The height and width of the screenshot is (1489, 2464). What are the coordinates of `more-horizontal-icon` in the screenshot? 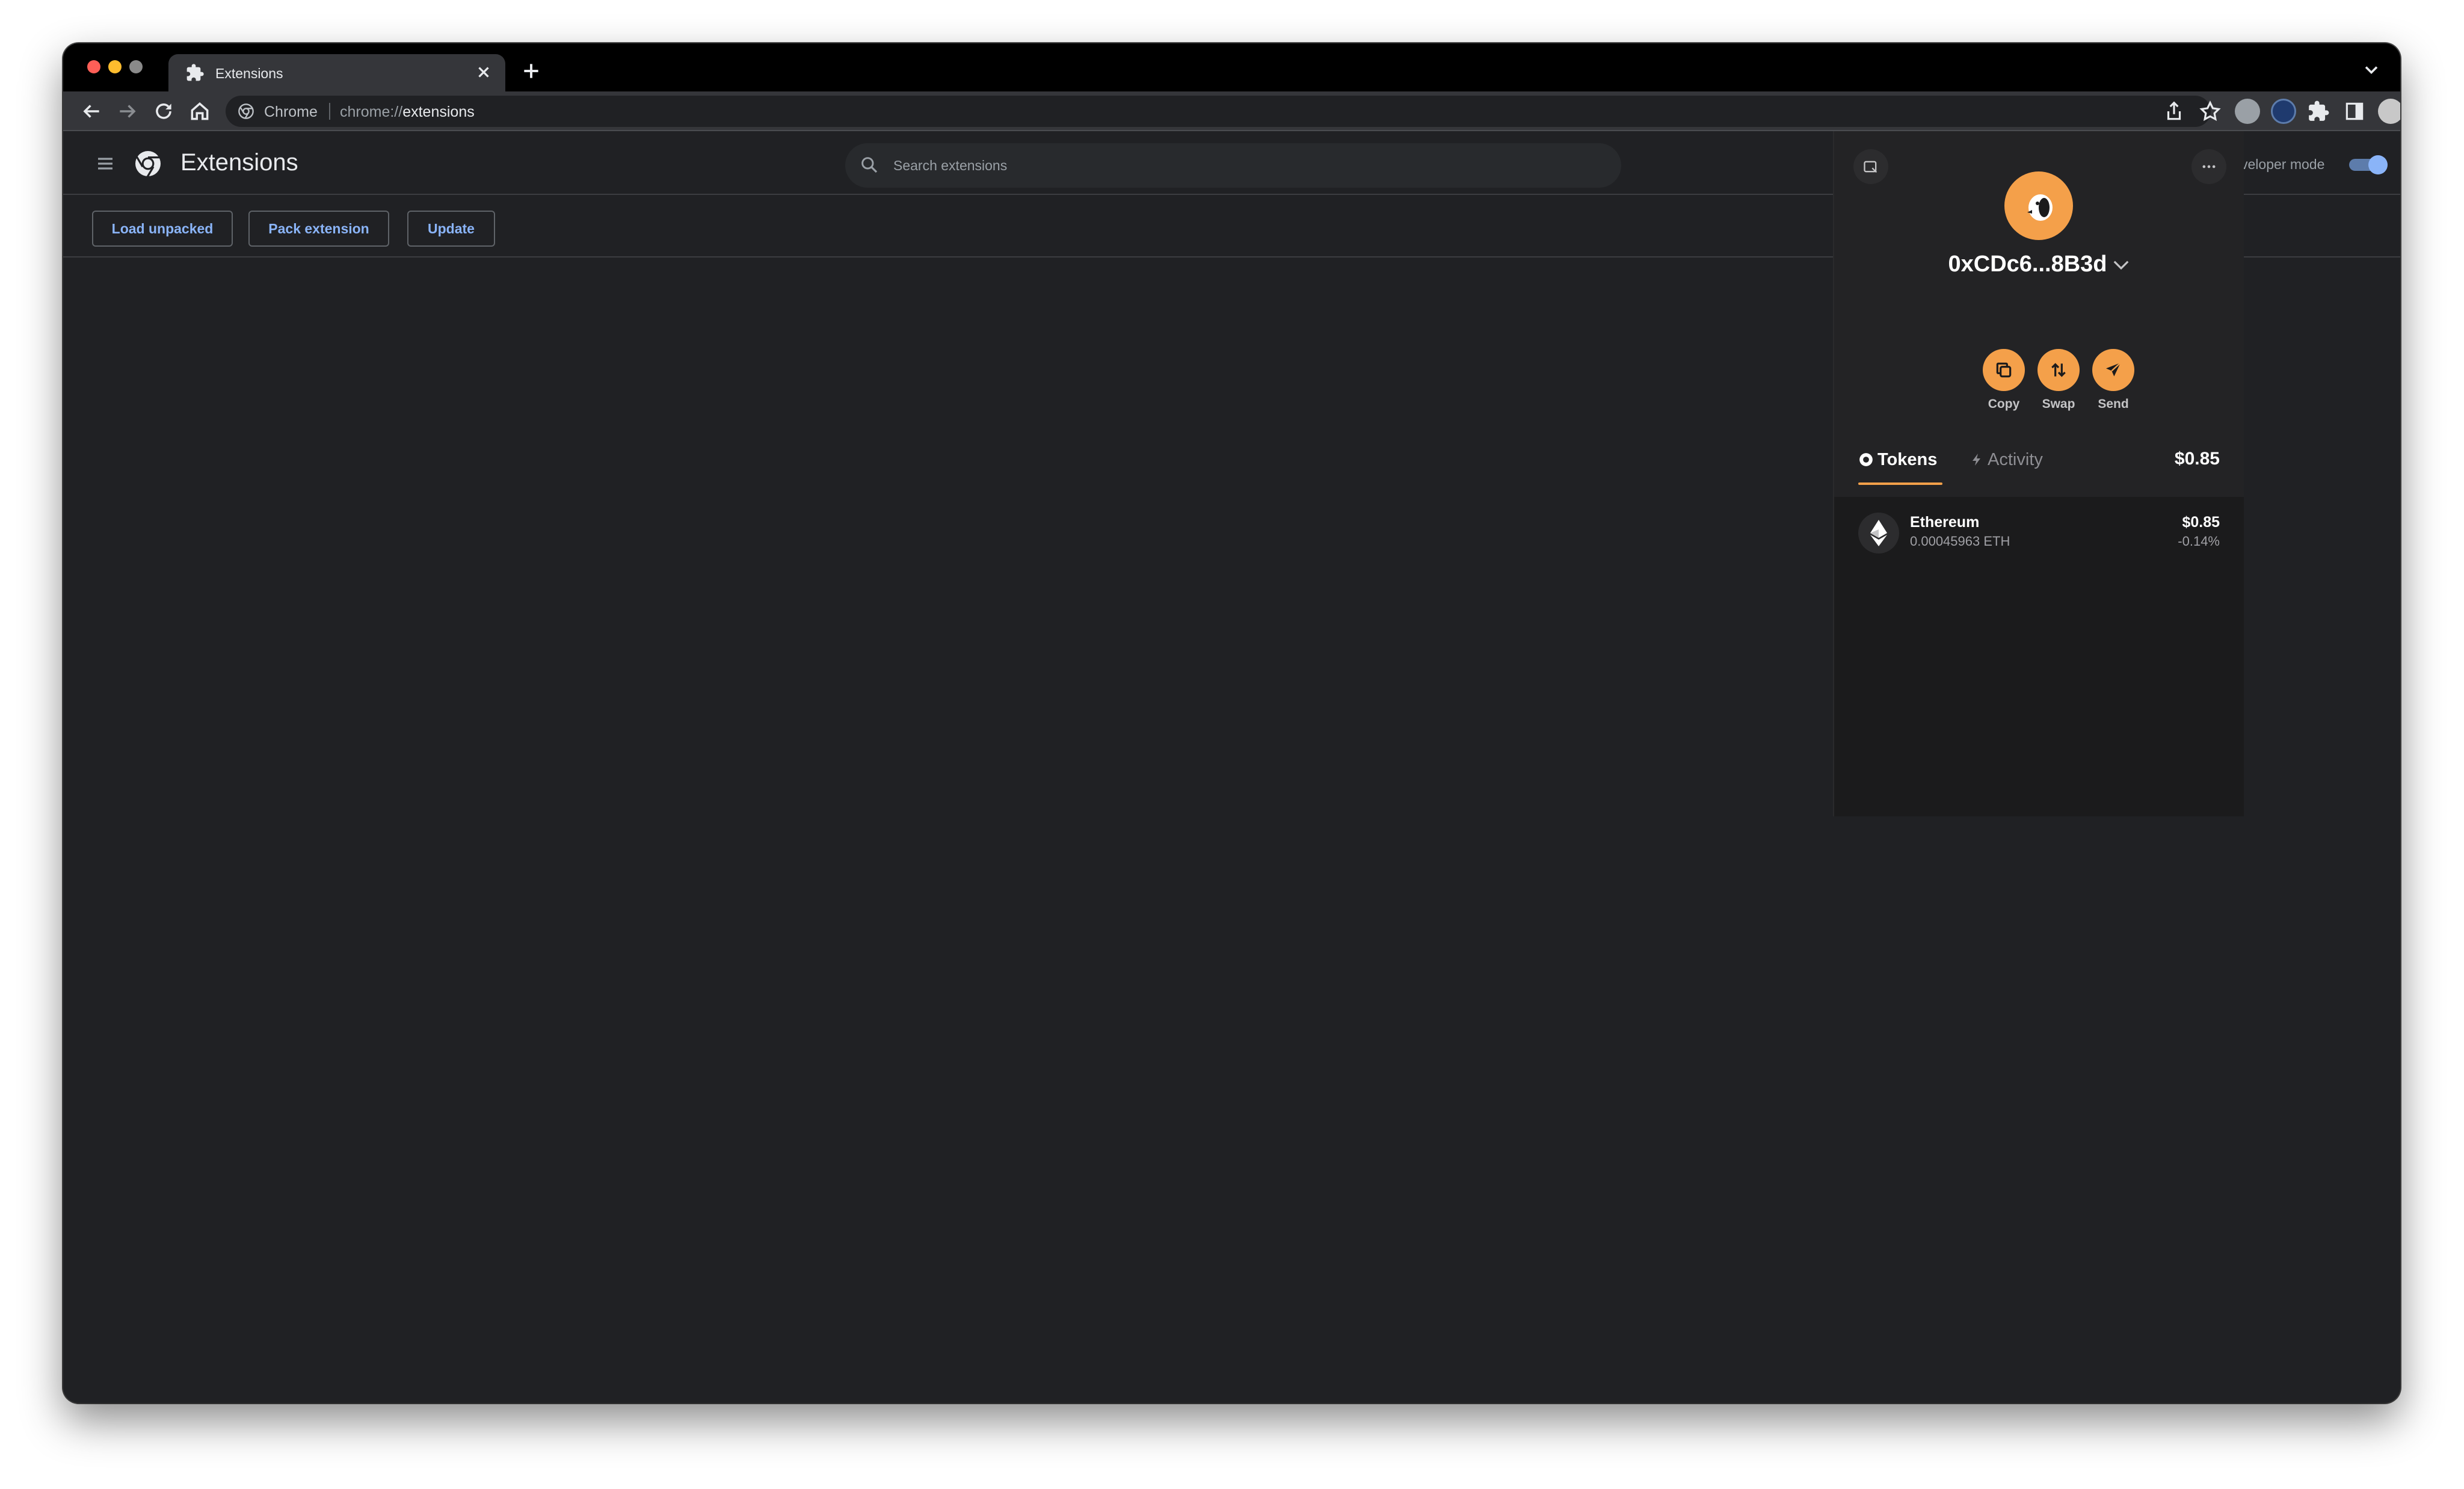 It's located at (2209, 166).